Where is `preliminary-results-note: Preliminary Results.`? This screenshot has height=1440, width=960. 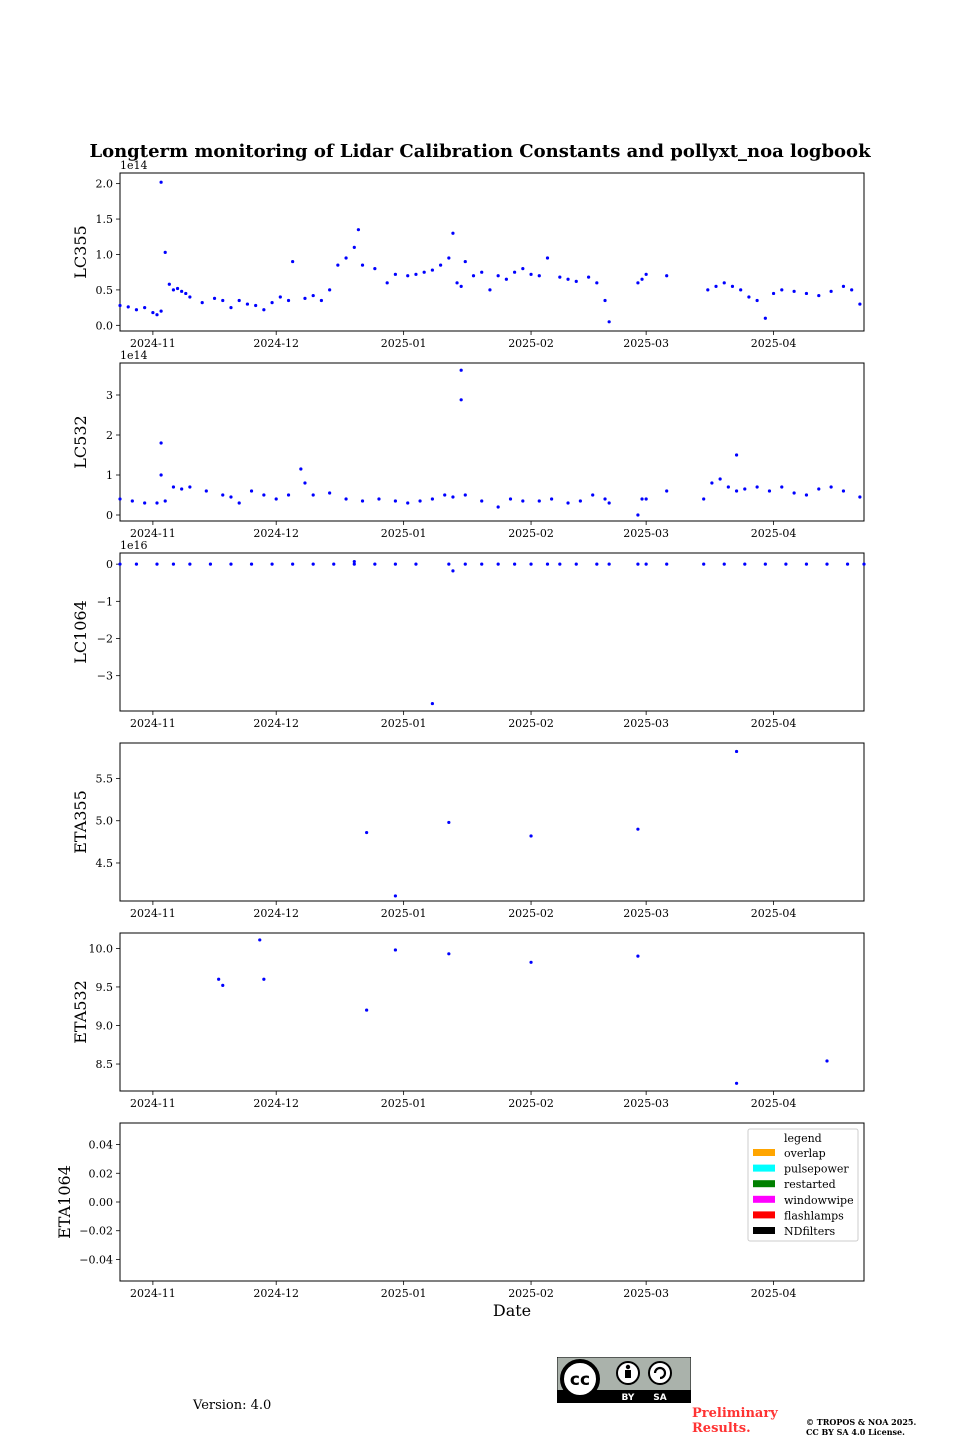 preliminary-results-note: Preliminary Results. is located at coordinates (735, 1421).